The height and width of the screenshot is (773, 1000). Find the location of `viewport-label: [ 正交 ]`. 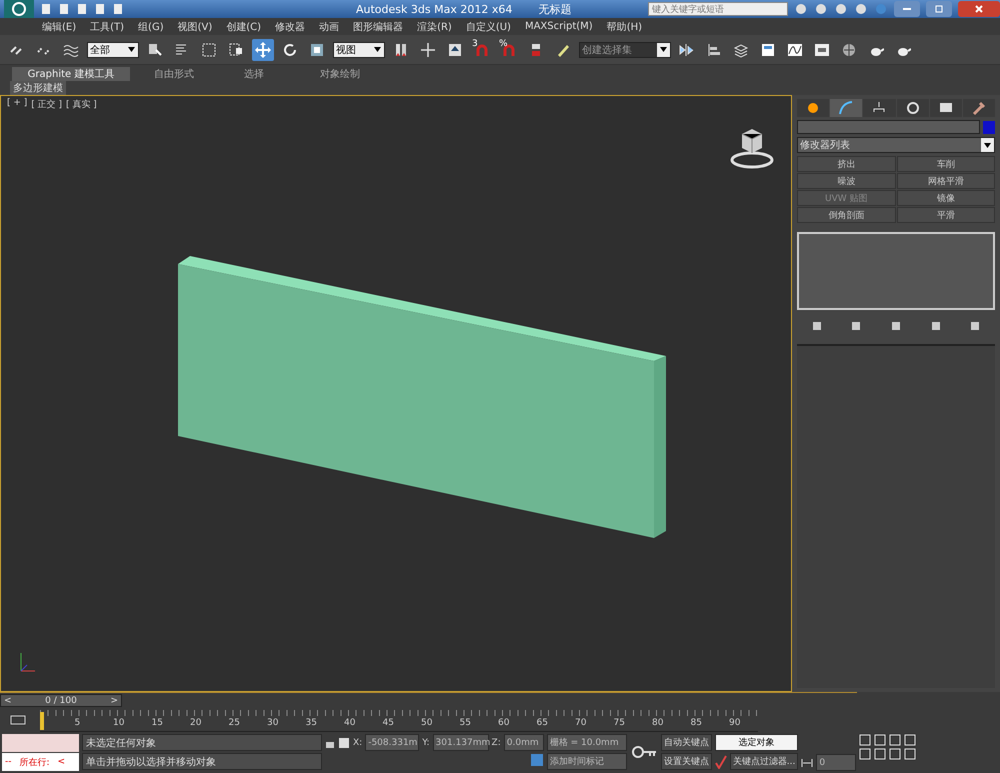

viewport-label: [ 正交 ] is located at coordinates (46, 104).